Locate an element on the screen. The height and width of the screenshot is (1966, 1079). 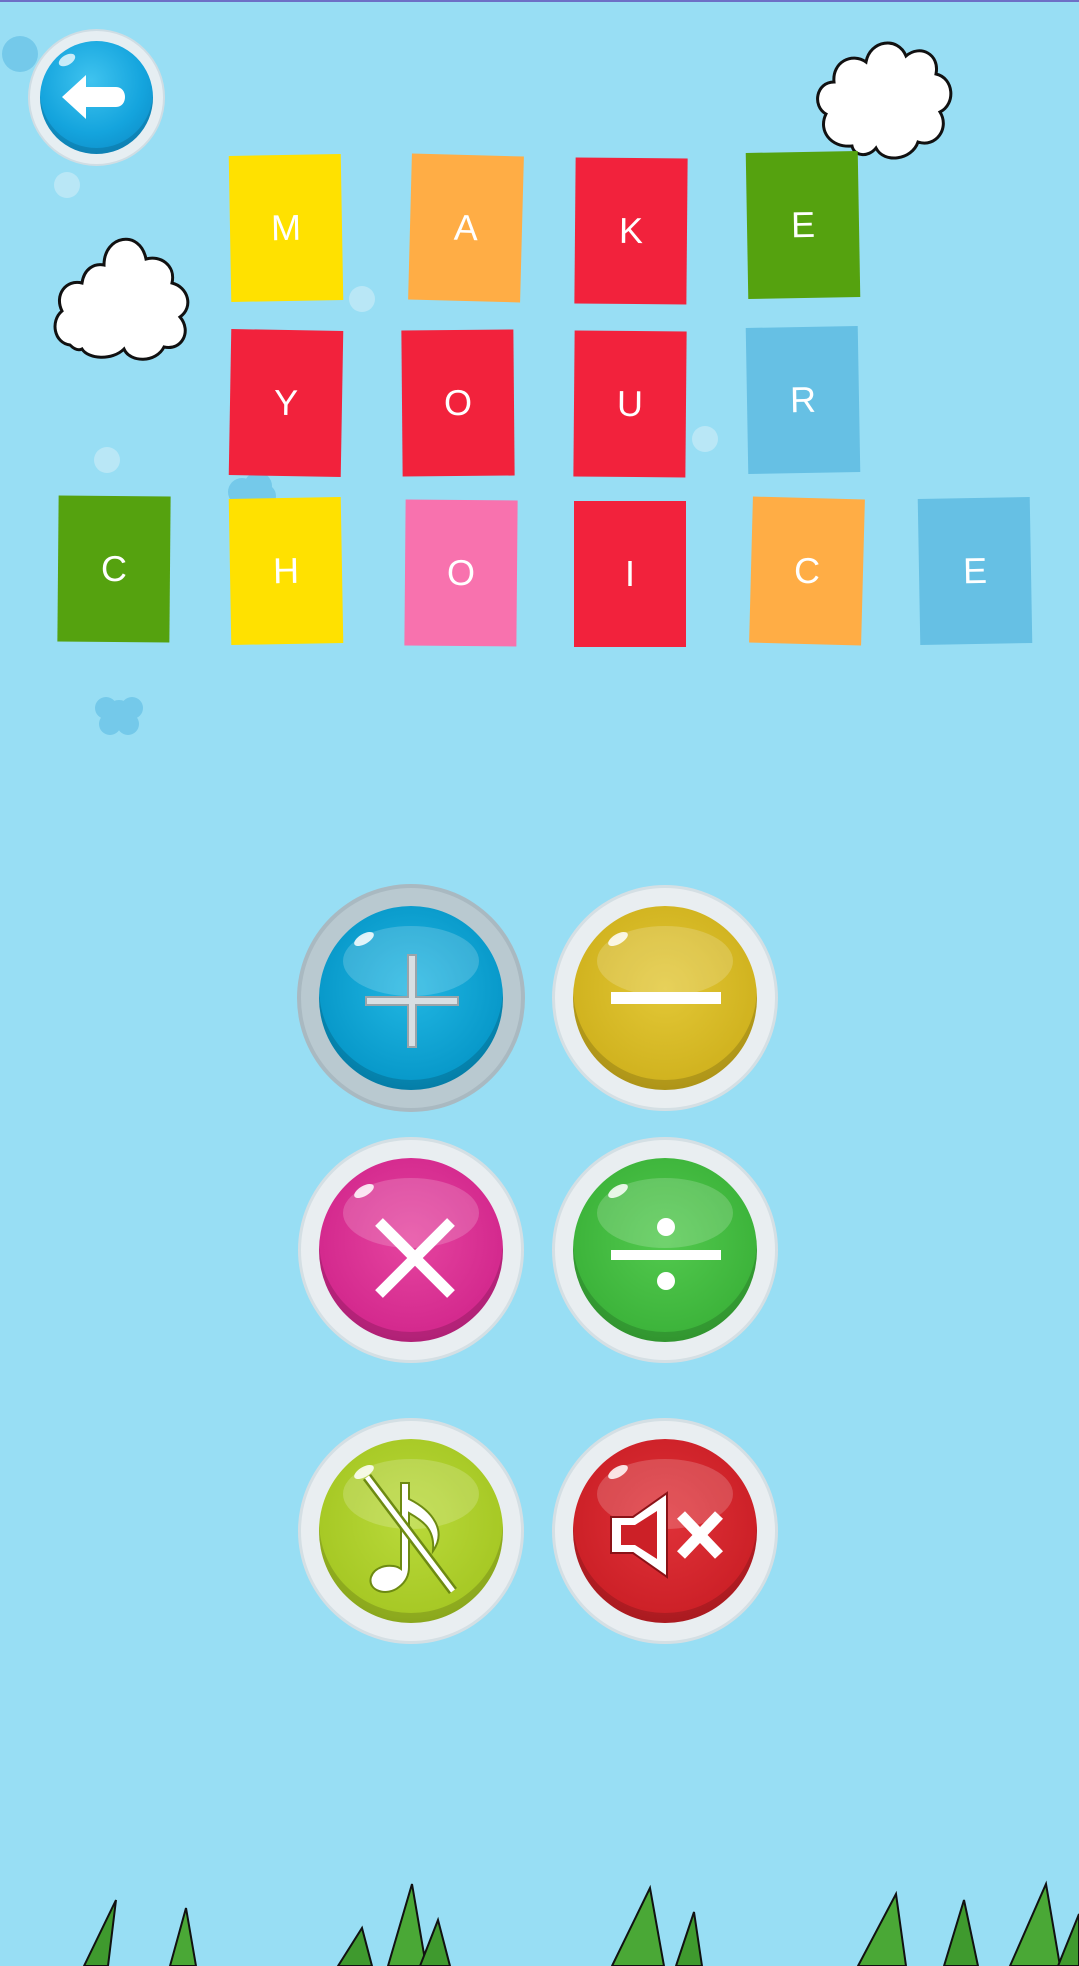
multiplication-button is located at coordinates (411, 1250).